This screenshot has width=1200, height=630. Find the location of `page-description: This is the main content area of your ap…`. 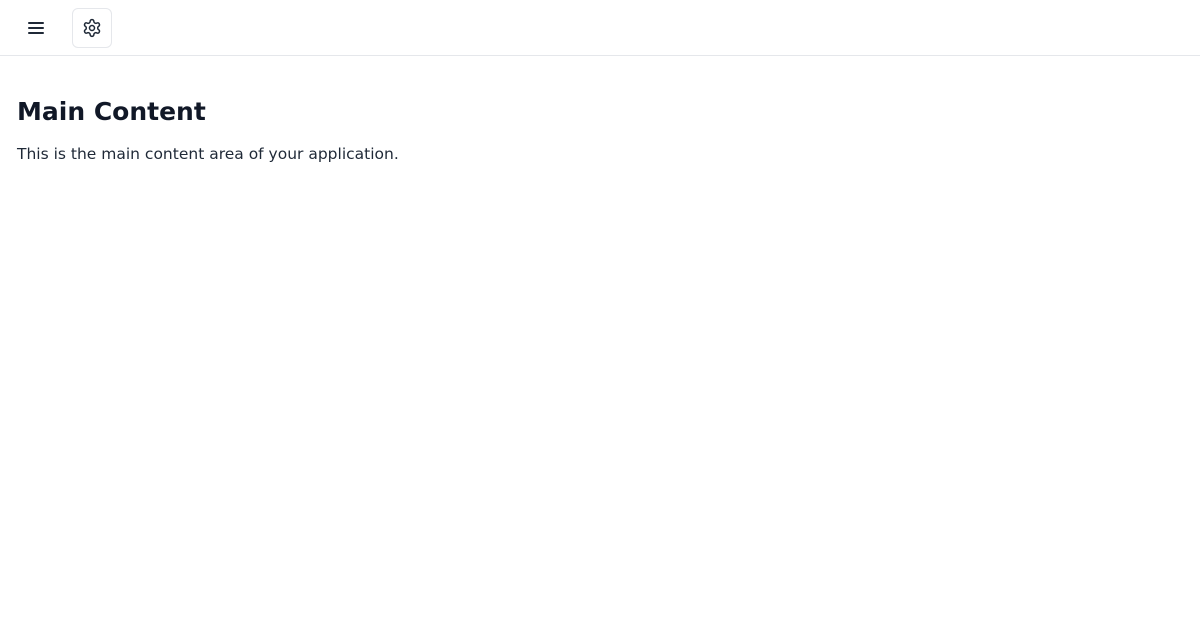

page-description: This is the main content area of your ap… is located at coordinates (208, 154).